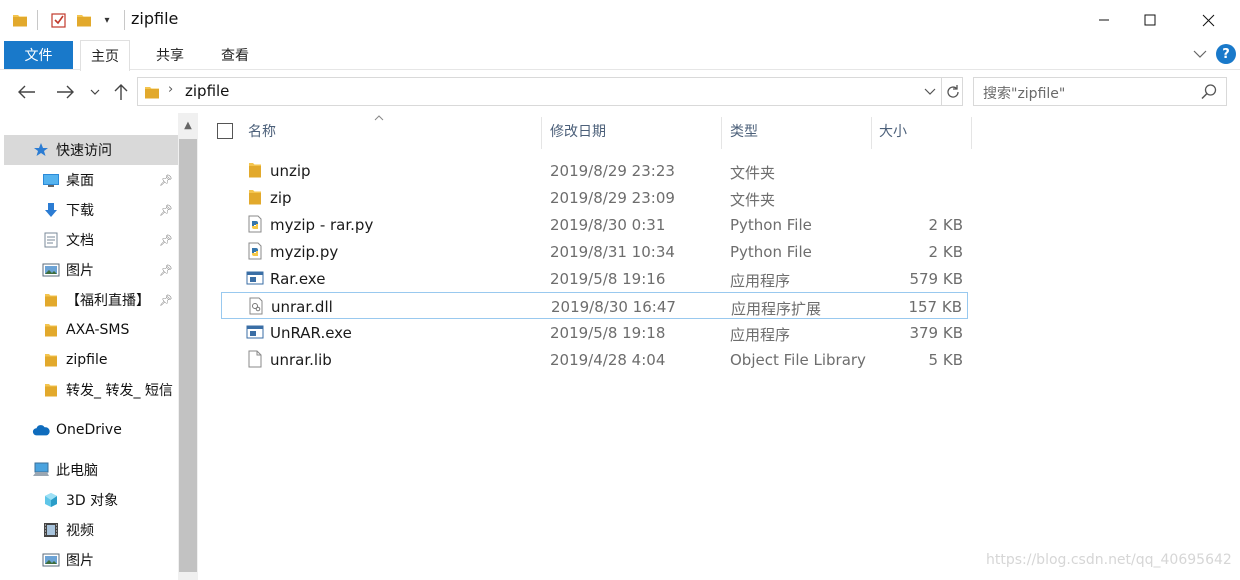  Describe the element at coordinates (121, 92) in the screenshot. I see `up-button` at that location.